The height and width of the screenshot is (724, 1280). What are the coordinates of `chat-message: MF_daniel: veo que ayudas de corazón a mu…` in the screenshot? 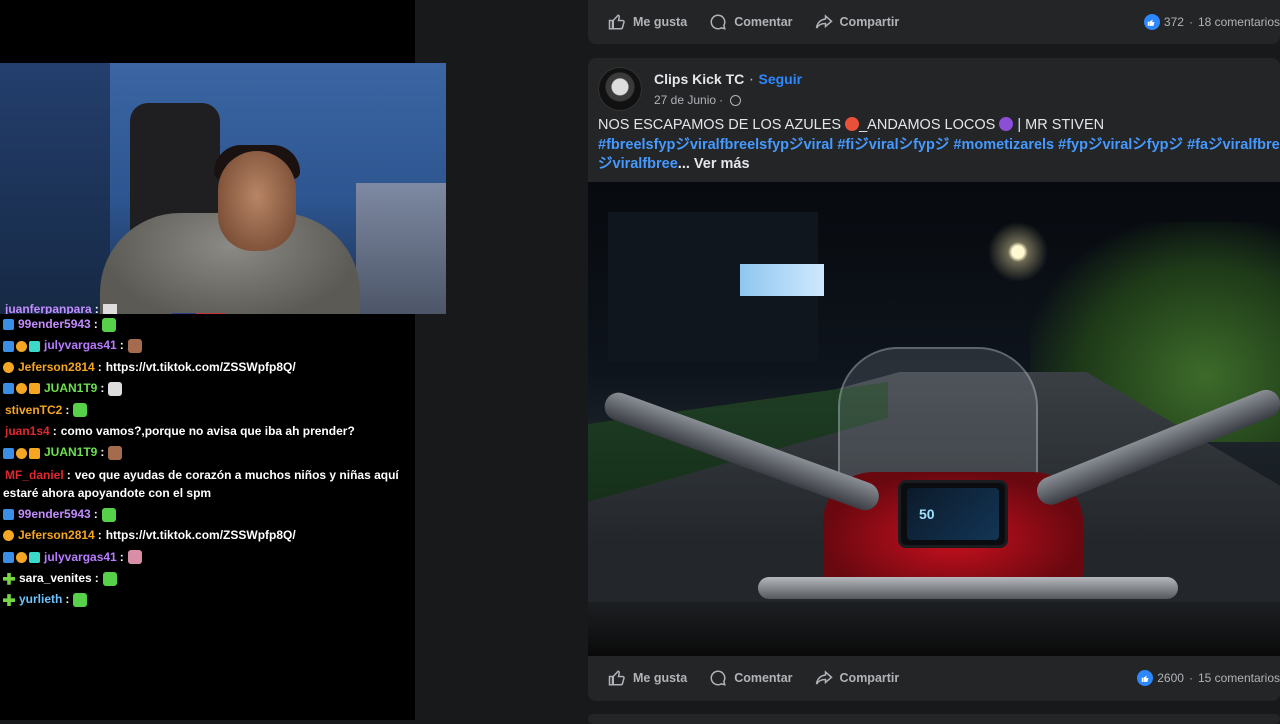 It's located at (201, 483).